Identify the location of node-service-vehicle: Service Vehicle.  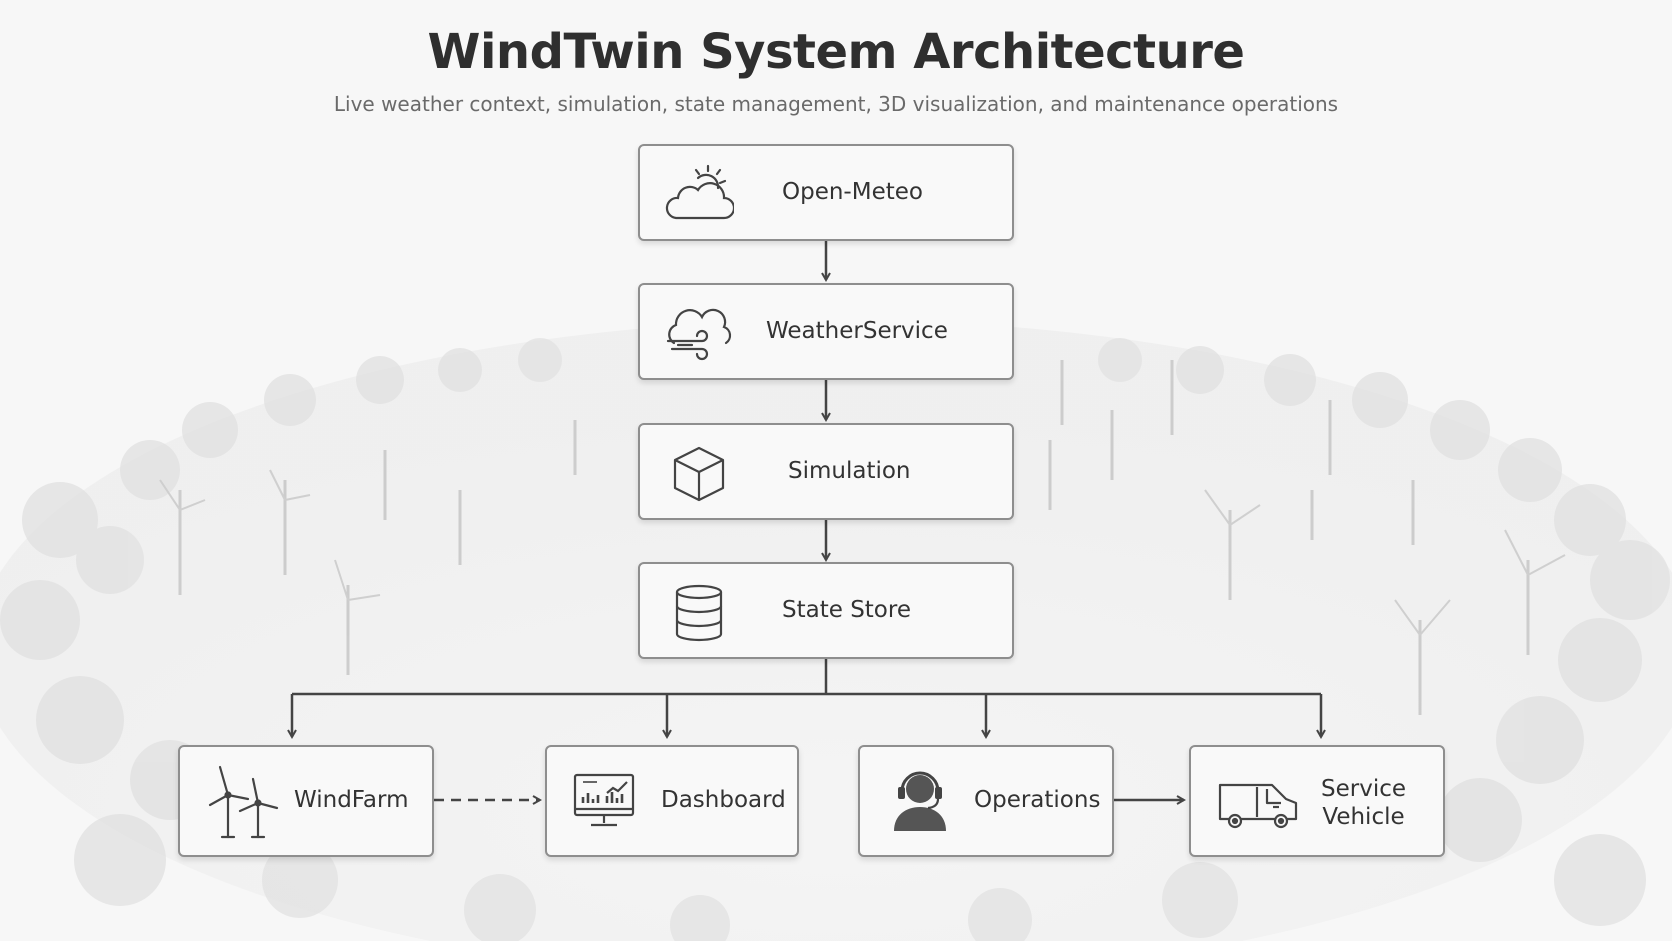
(1317, 801).